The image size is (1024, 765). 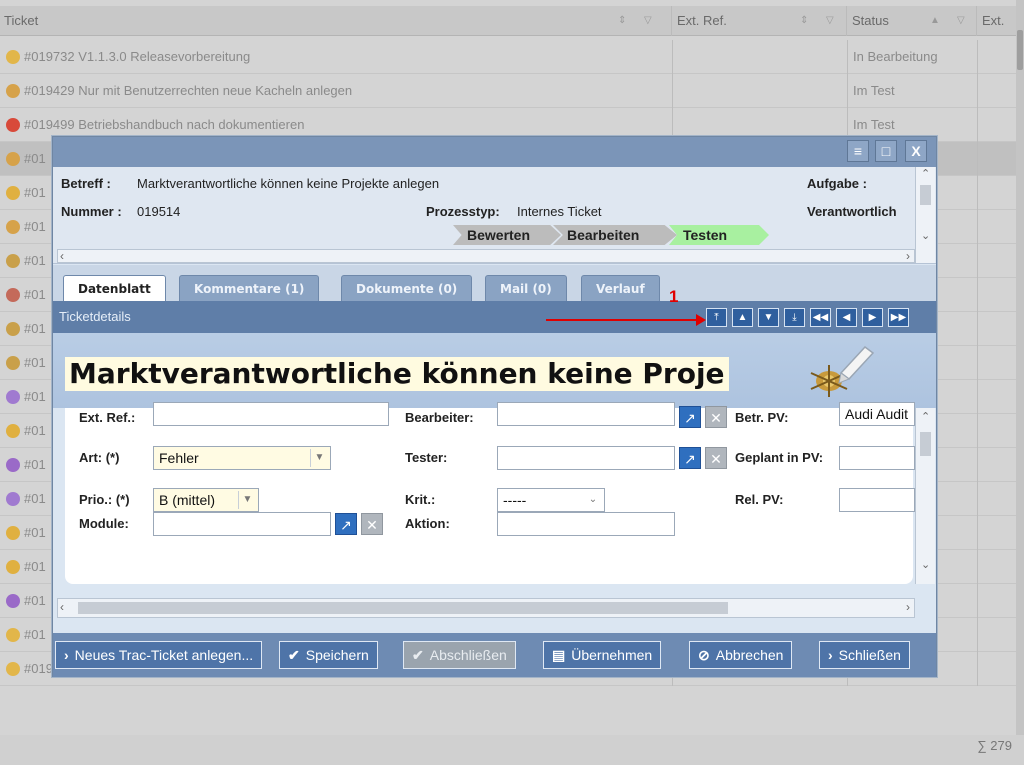 I want to click on info-vertical-scrollbar: ⌃ ⌄, so click(x=925, y=215).